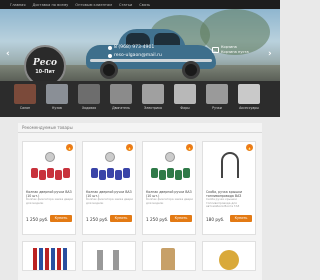 The height and width of the screenshot is (280, 320). I want to click on slider-next-button: ›, so click(270, 54).